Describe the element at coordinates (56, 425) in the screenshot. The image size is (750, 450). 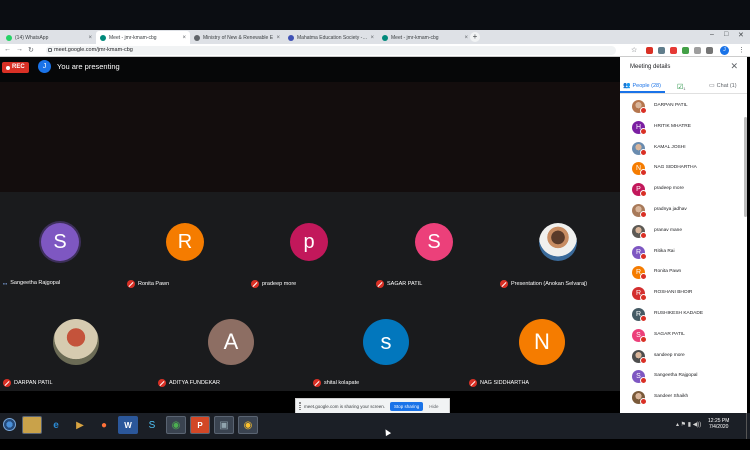
I see `internet-explorer-icon: e` at that location.